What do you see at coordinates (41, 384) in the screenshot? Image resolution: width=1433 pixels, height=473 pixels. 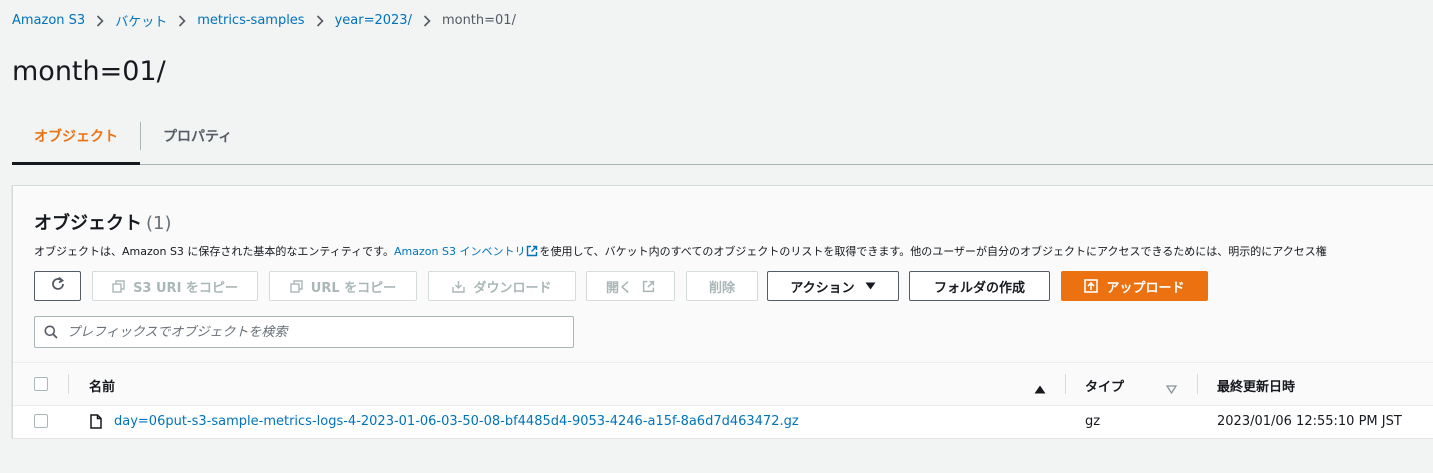 I see `select-all-checkbox` at bounding box center [41, 384].